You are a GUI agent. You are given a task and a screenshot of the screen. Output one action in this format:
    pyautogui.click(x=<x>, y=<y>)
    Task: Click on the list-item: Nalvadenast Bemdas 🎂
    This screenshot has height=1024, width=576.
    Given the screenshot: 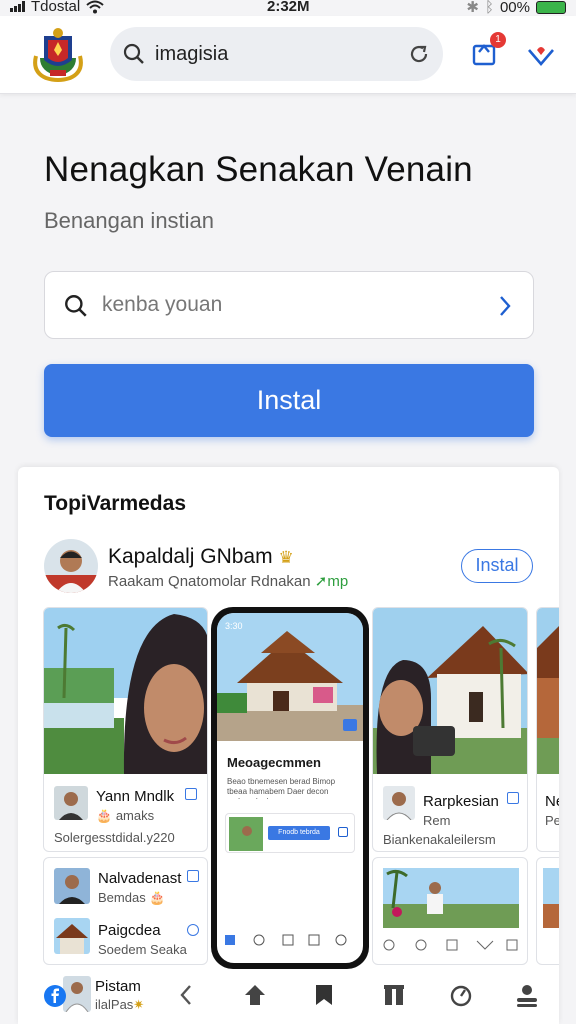 What is the action you would take?
    pyautogui.click(x=125, y=885)
    